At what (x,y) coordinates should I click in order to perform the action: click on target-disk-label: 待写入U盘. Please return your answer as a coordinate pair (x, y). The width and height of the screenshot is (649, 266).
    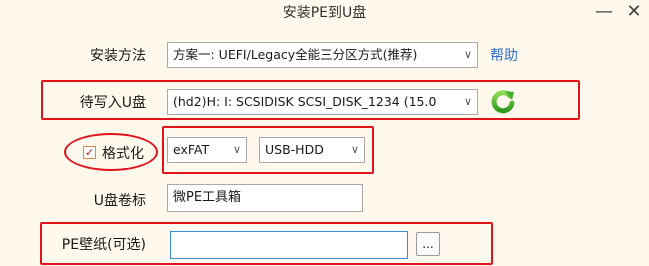
    Looking at the image, I should click on (112, 103).